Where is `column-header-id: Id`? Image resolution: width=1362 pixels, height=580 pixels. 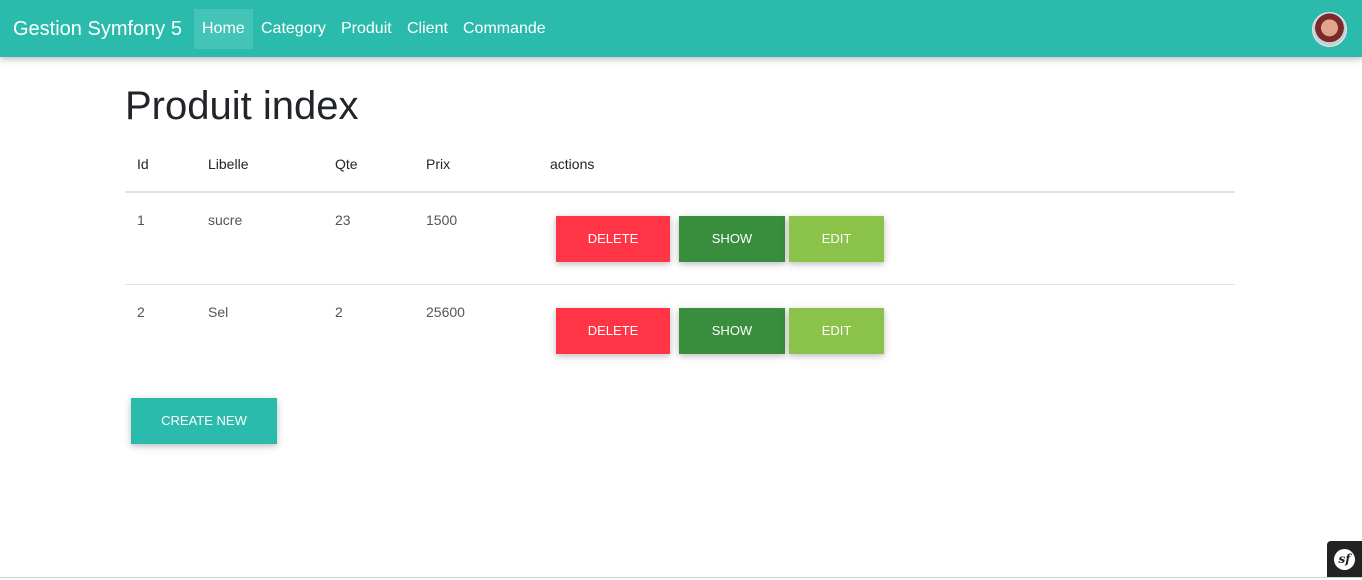 column-header-id: Id is located at coordinates (143, 164).